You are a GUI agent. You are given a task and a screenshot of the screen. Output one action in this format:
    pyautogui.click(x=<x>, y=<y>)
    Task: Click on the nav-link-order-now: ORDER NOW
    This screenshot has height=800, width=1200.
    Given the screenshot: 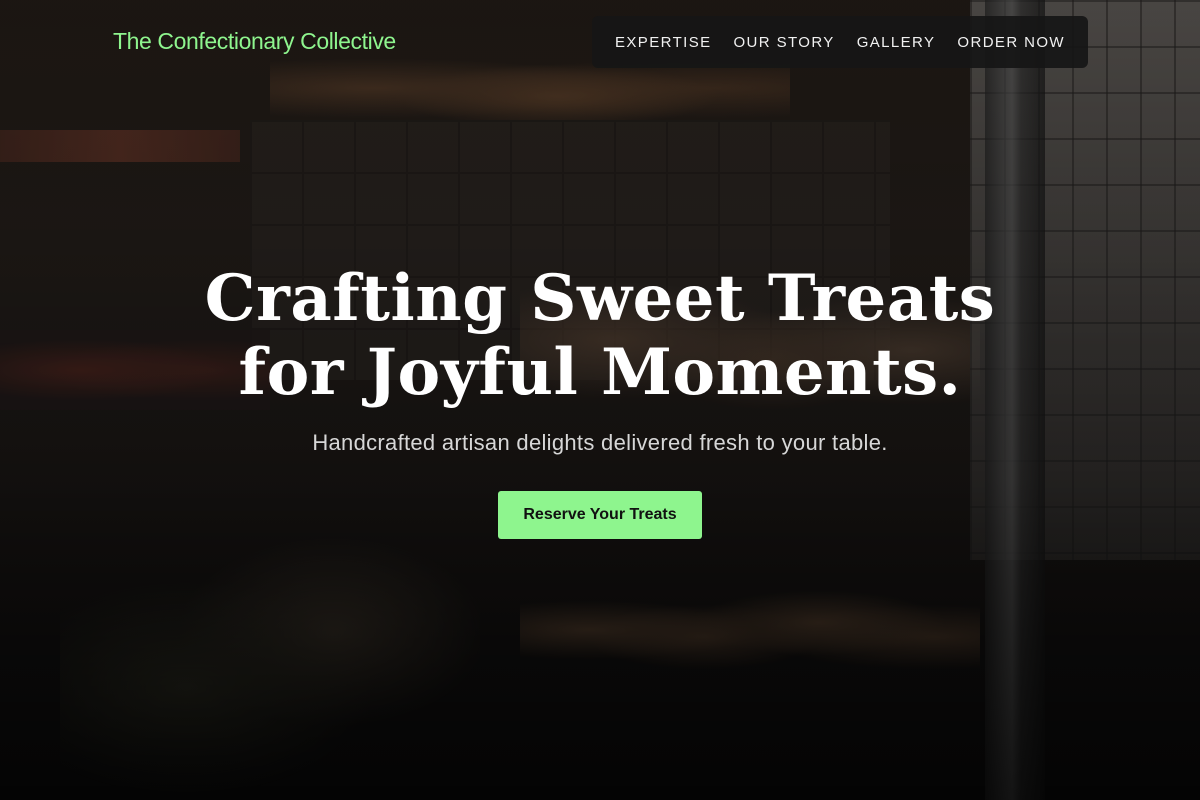 What is the action you would take?
    pyautogui.click(x=1011, y=42)
    